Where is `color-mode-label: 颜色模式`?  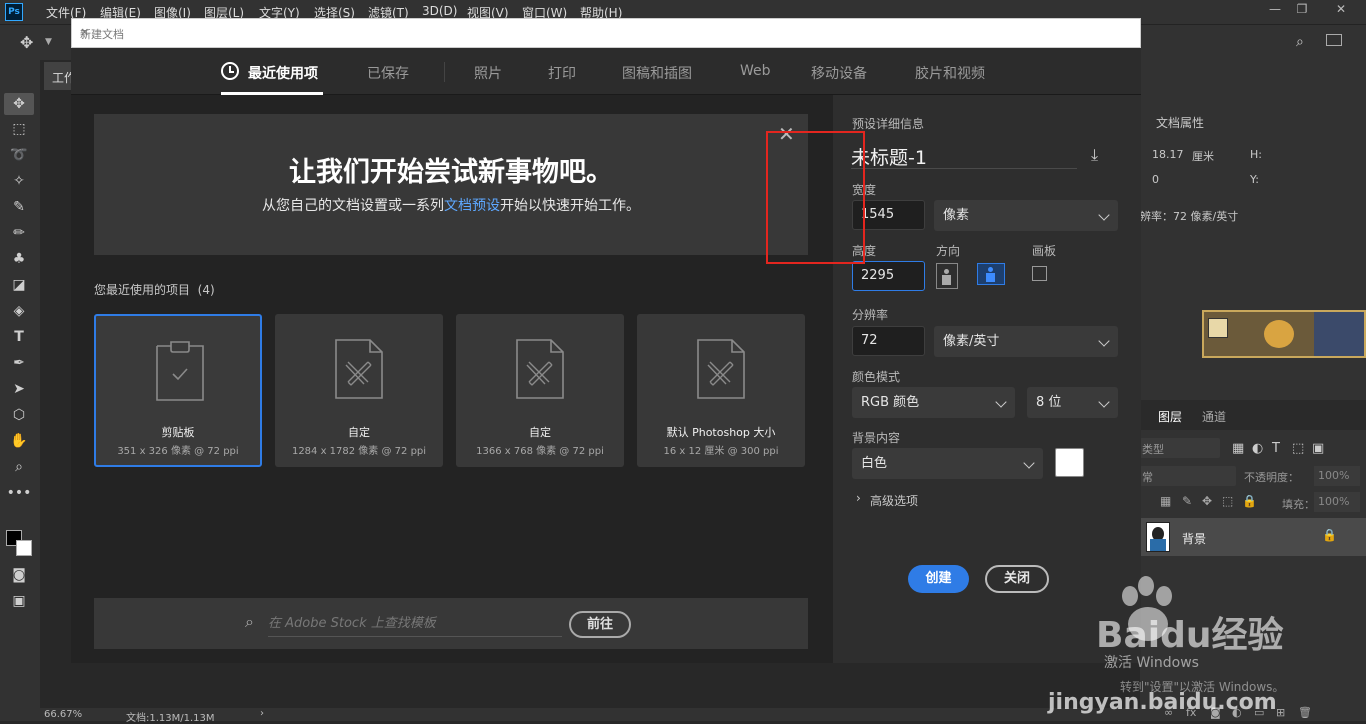
color-mode-label: 颜色模式 is located at coordinates (876, 377).